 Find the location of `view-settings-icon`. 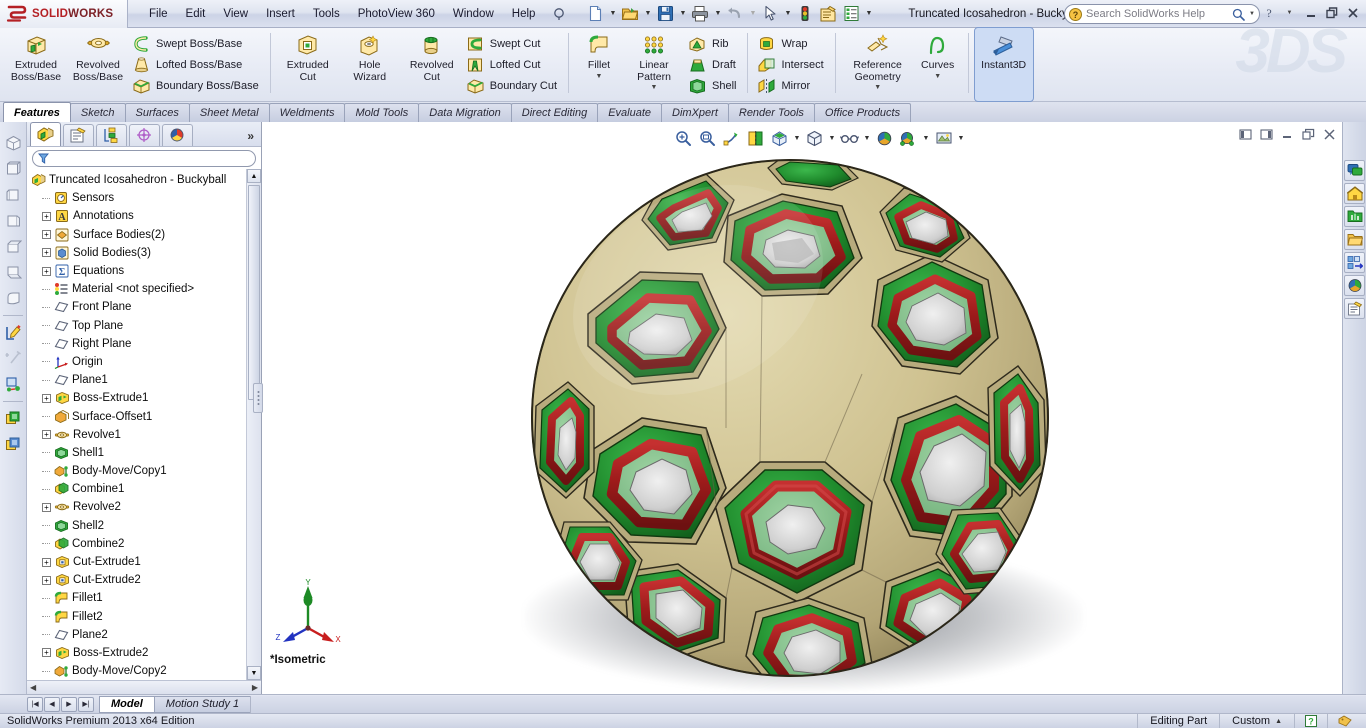

view-settings-icon is located at coordinates (943, 138).